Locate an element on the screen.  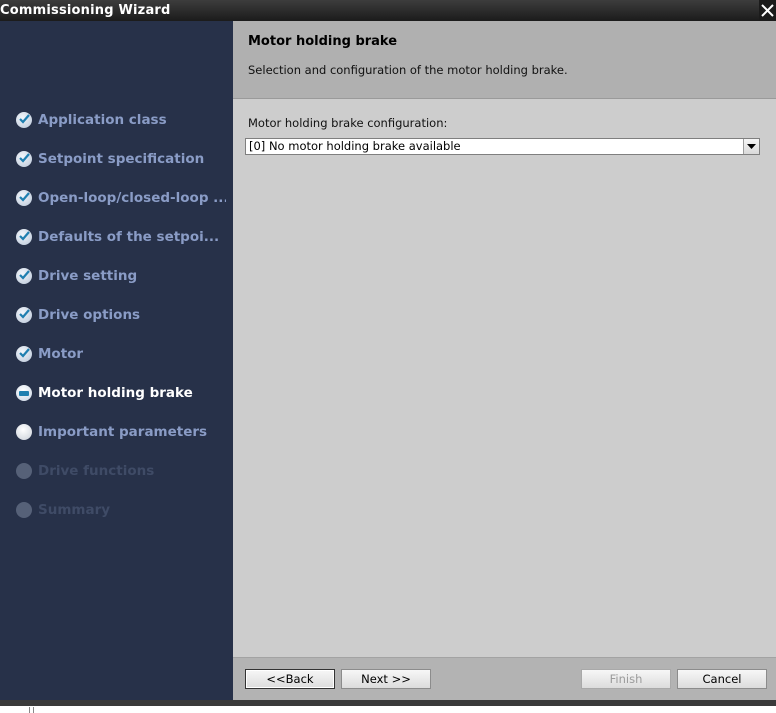
step-label: Drive setting is located at coordinates (88, 276).